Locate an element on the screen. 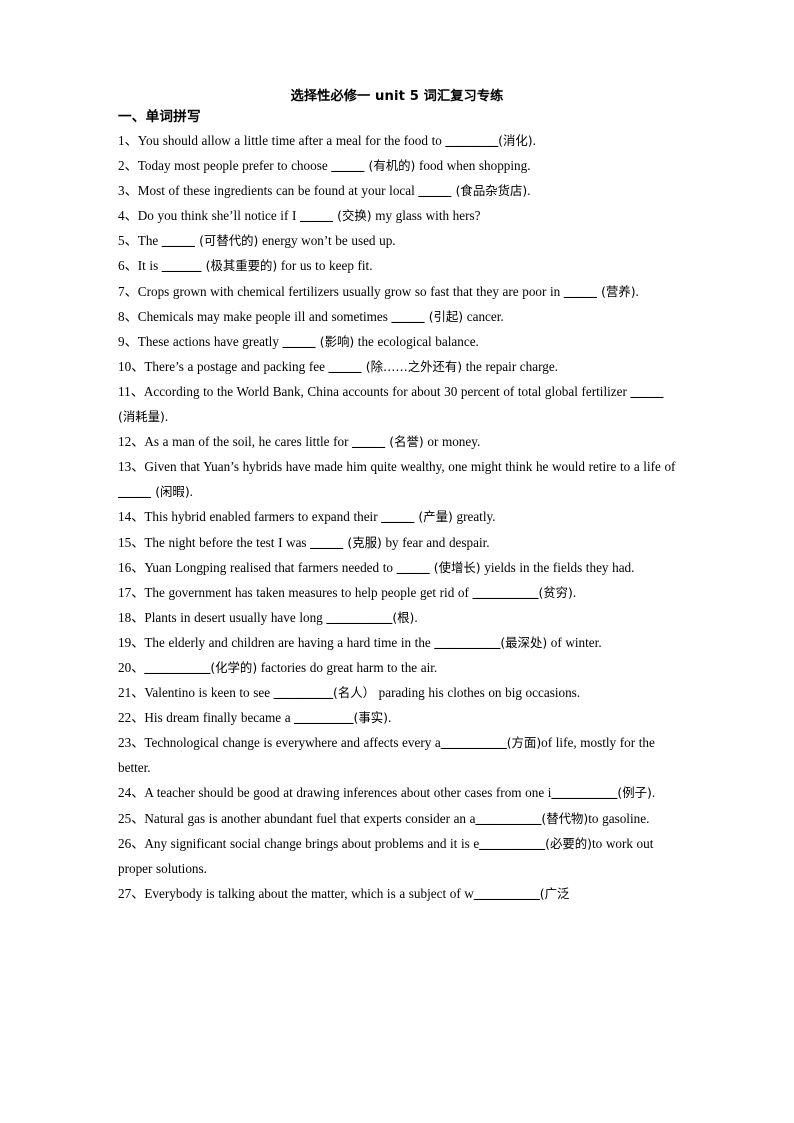 The height and width of the screenshot is (1123, 794). question-number: 11、 is located at coordinates (131, 391).